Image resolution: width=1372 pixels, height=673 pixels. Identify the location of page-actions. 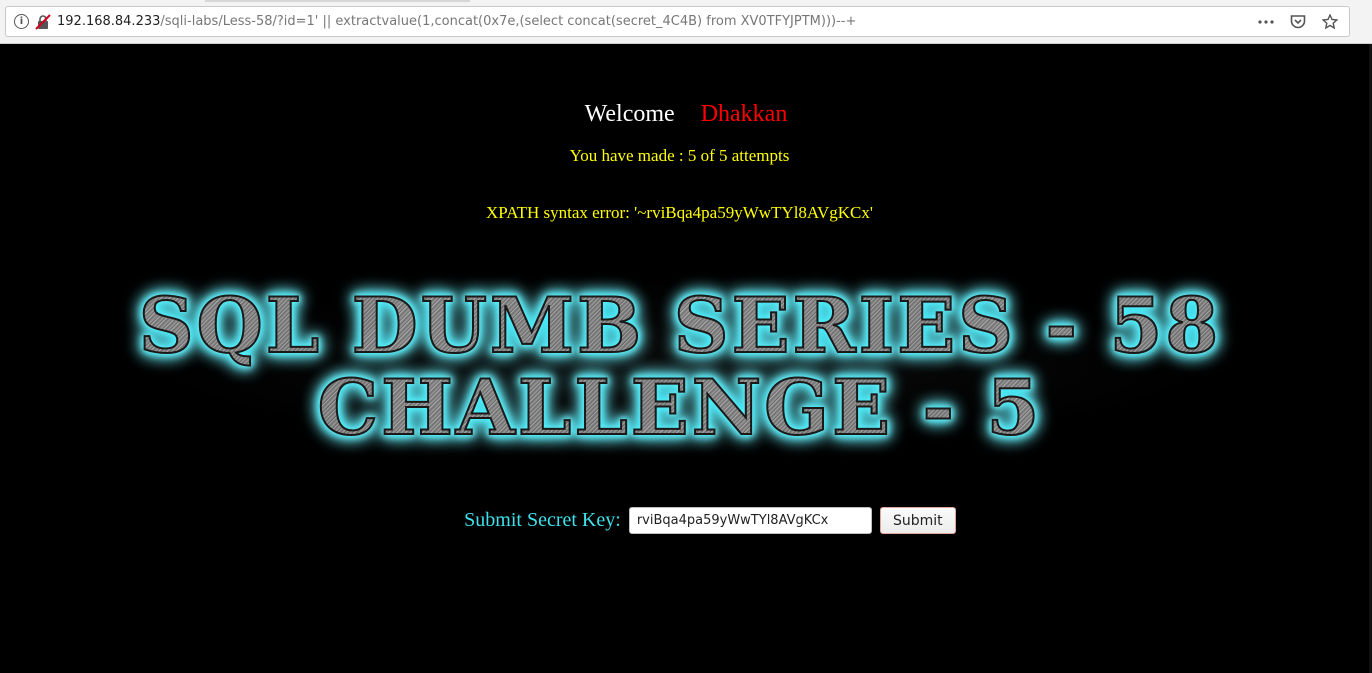
(1298, 22).